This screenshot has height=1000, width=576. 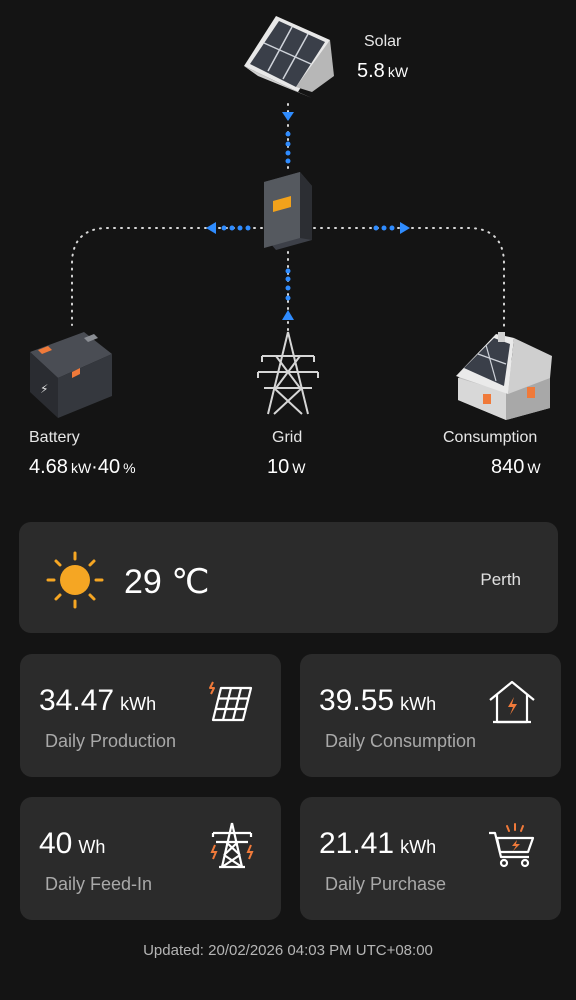 I want to click on daily-production-card: 34.47 kWh Daily Production, so click(x=150, y=715).